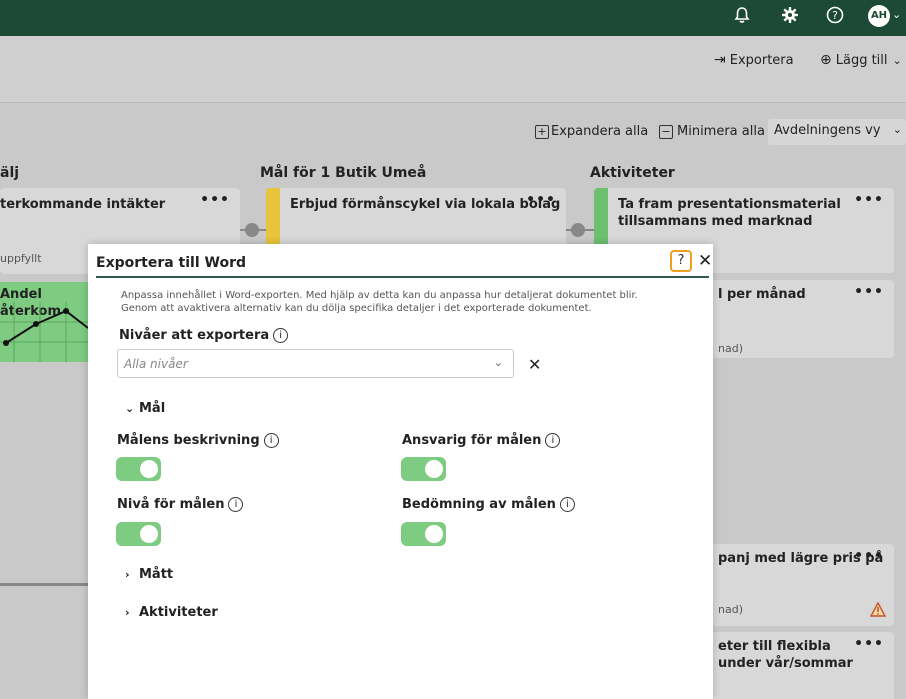 Image resolution: width=906 pixels, height=699 pixels. Describe the element at coordinates (10, 173) in the screenshot. I see `column-title: älj` at that location.